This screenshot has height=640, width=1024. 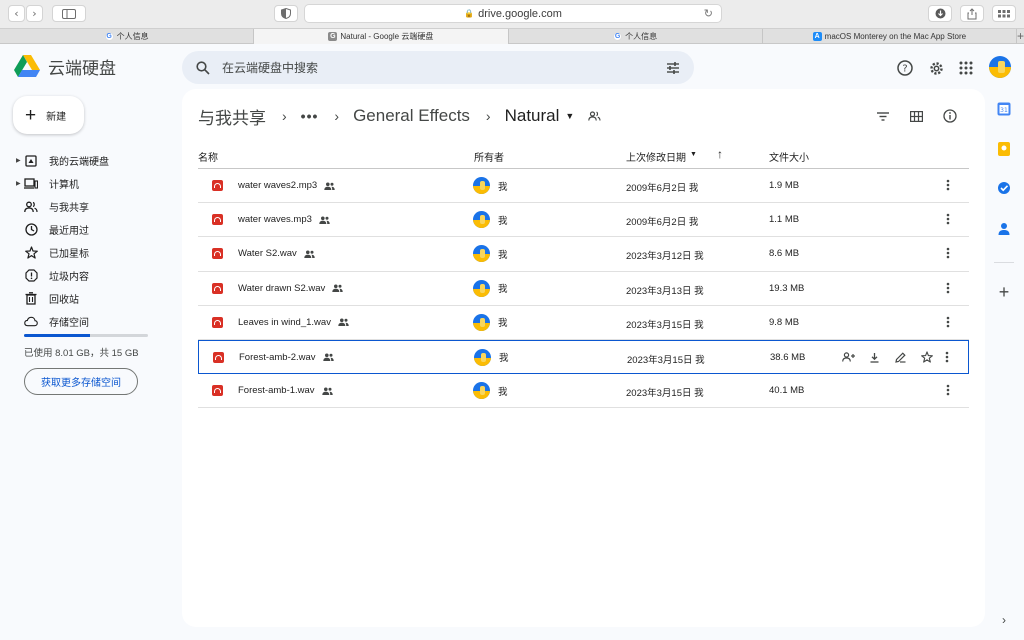 What do you see at coordinates (656, 156) in the screenshot?
I see `column-header-modified: 上次修改日期` at bounding box center [656, 156].